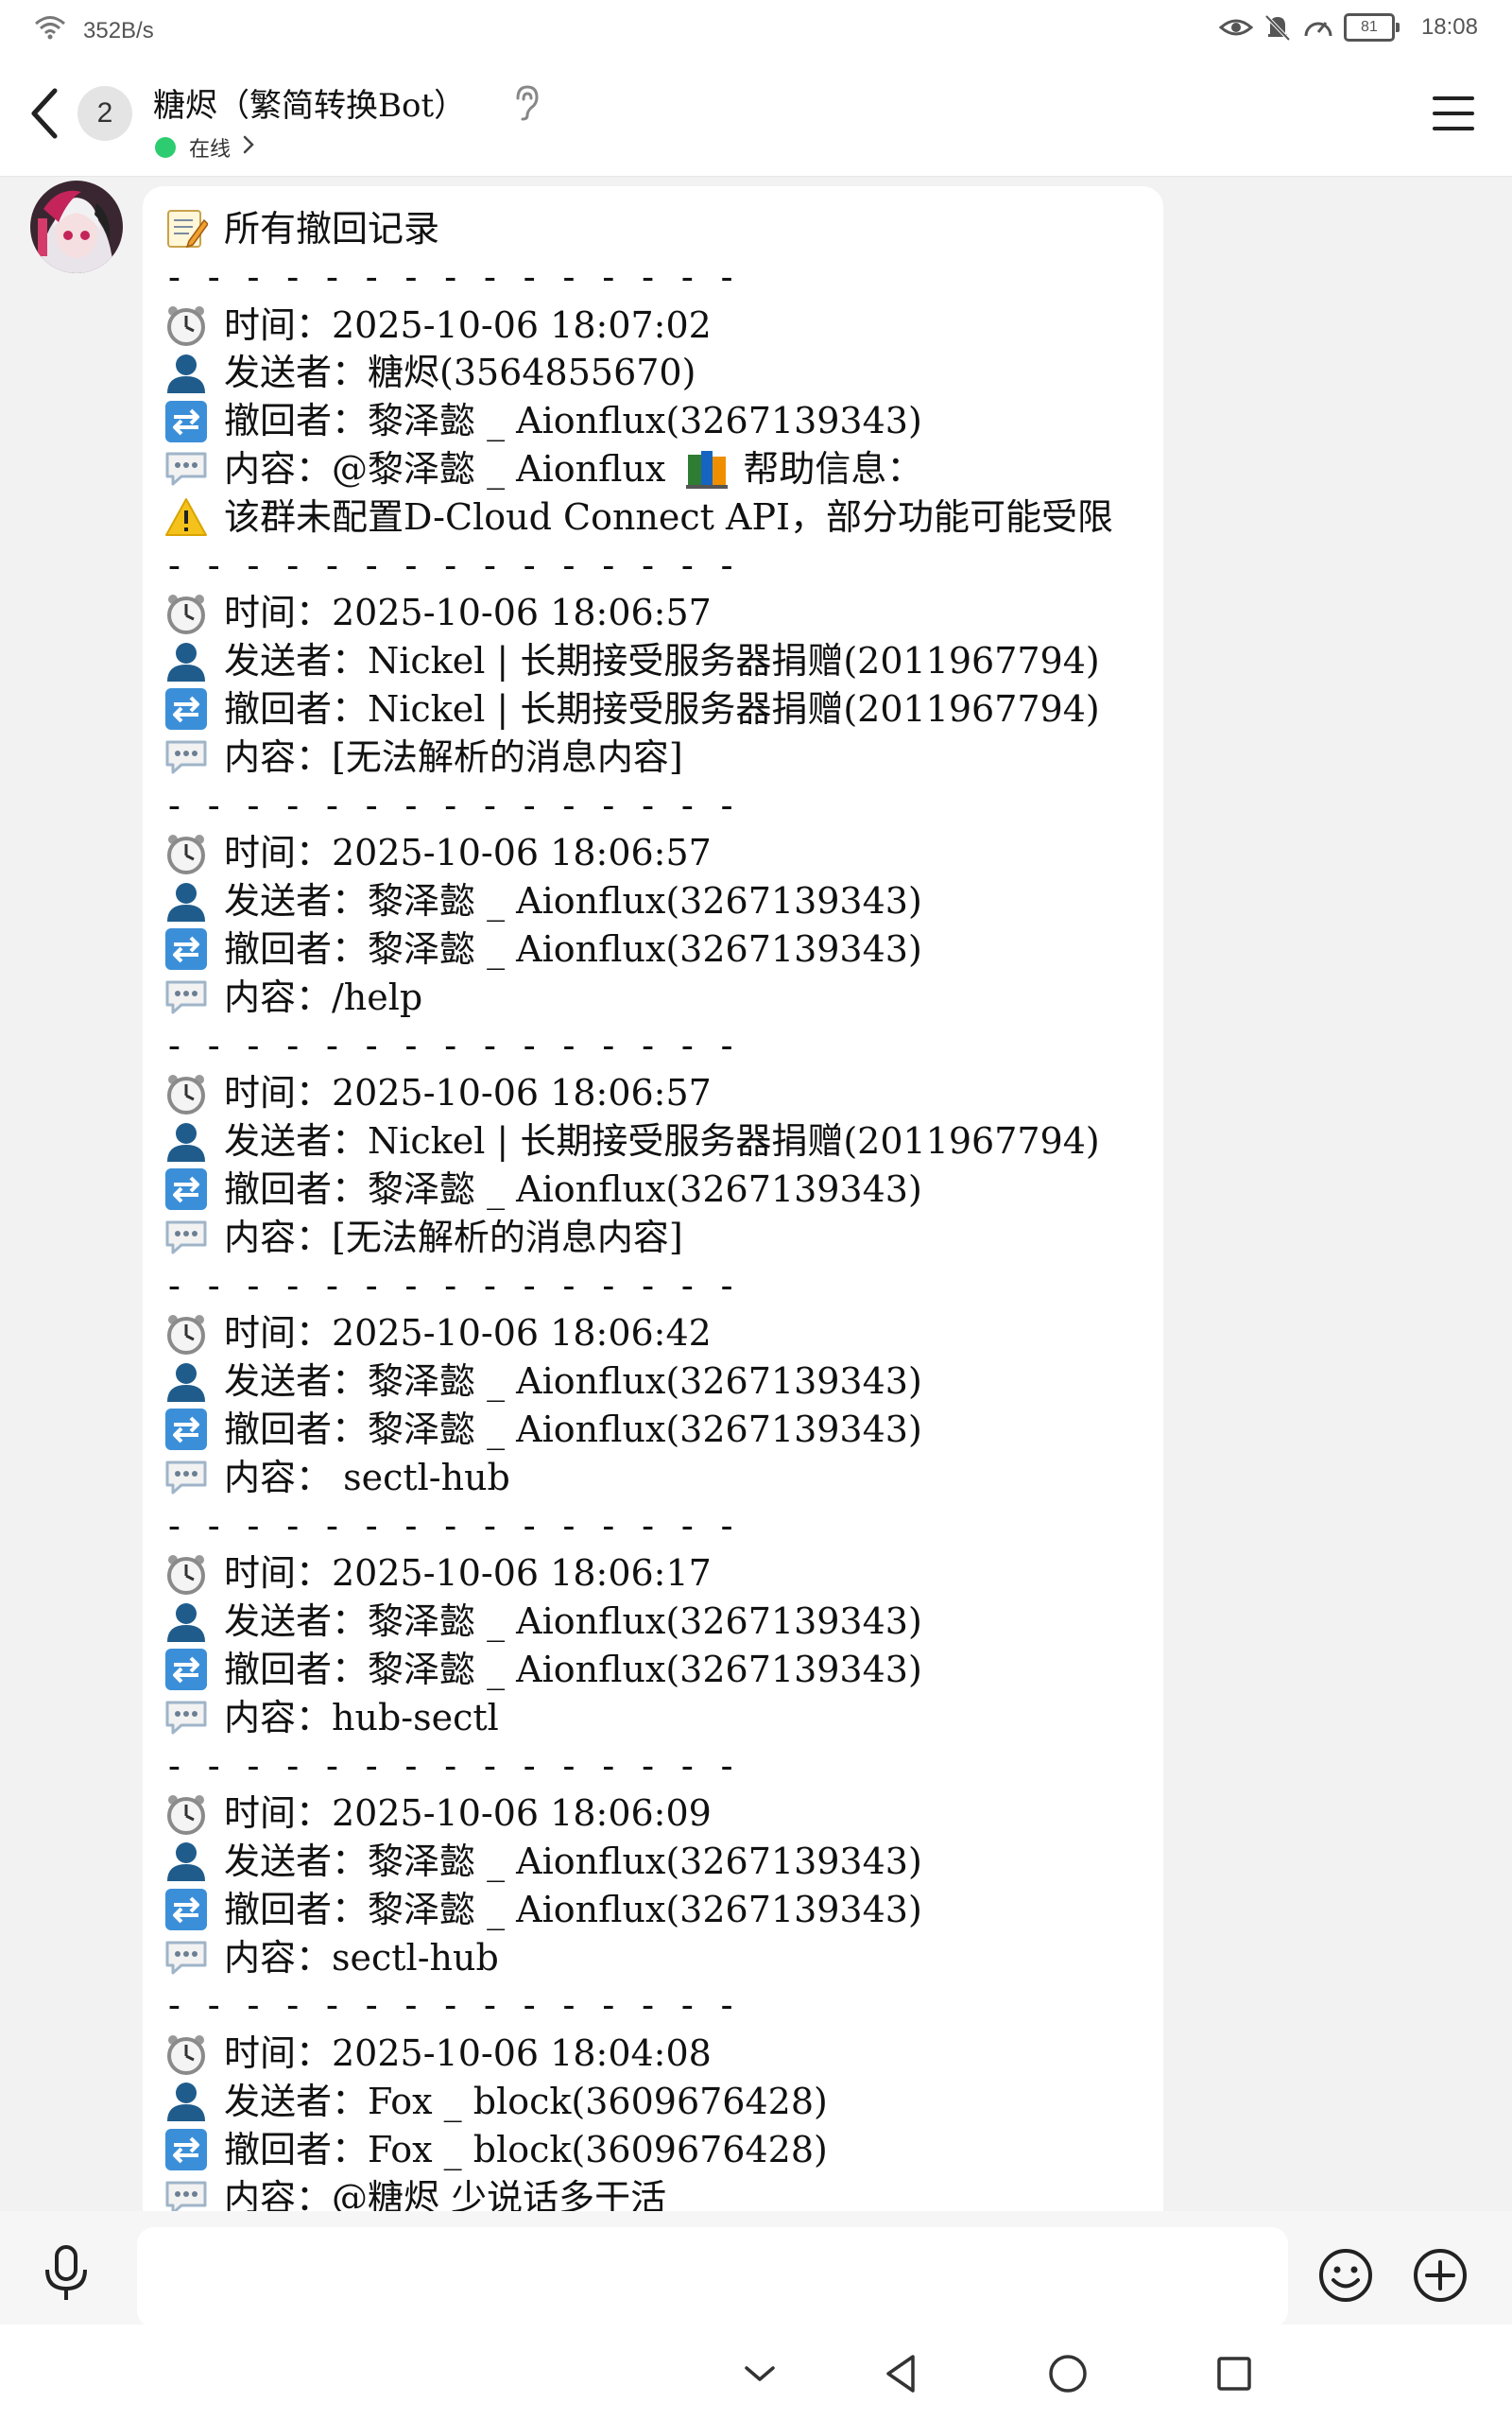  What do you see at coordinates (468, 1093) in the screenshot?
I see `record-time-text: 时间：2025-10-06 18:06:57` at bounding box center [468, 1093].